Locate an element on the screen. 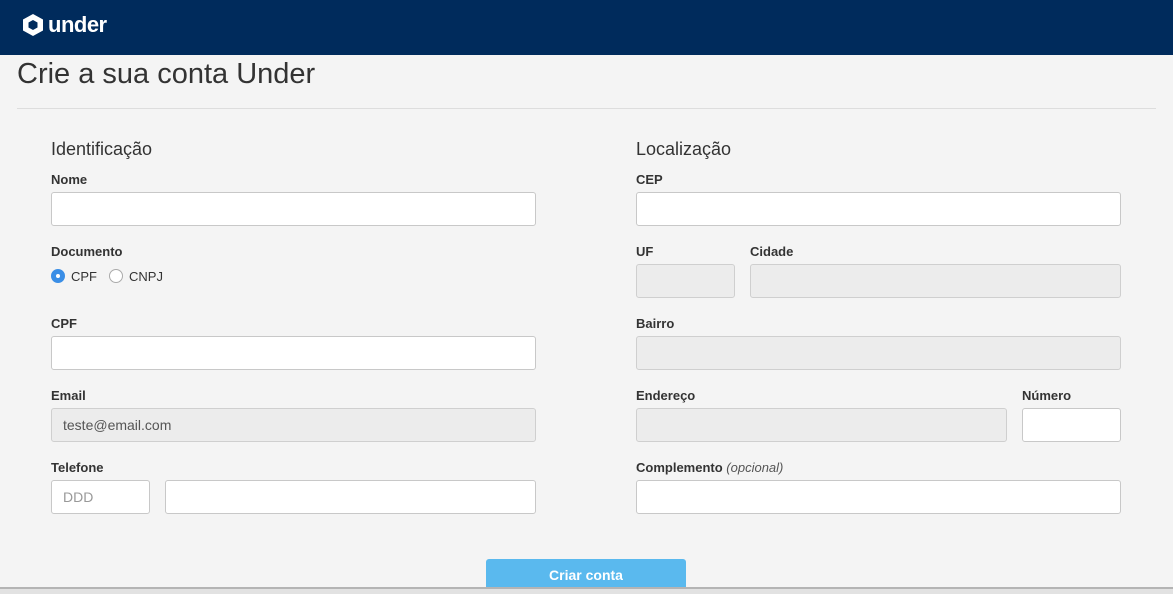 The image size is (1173, 594). cidade-input is located at coordinates (935, 281).